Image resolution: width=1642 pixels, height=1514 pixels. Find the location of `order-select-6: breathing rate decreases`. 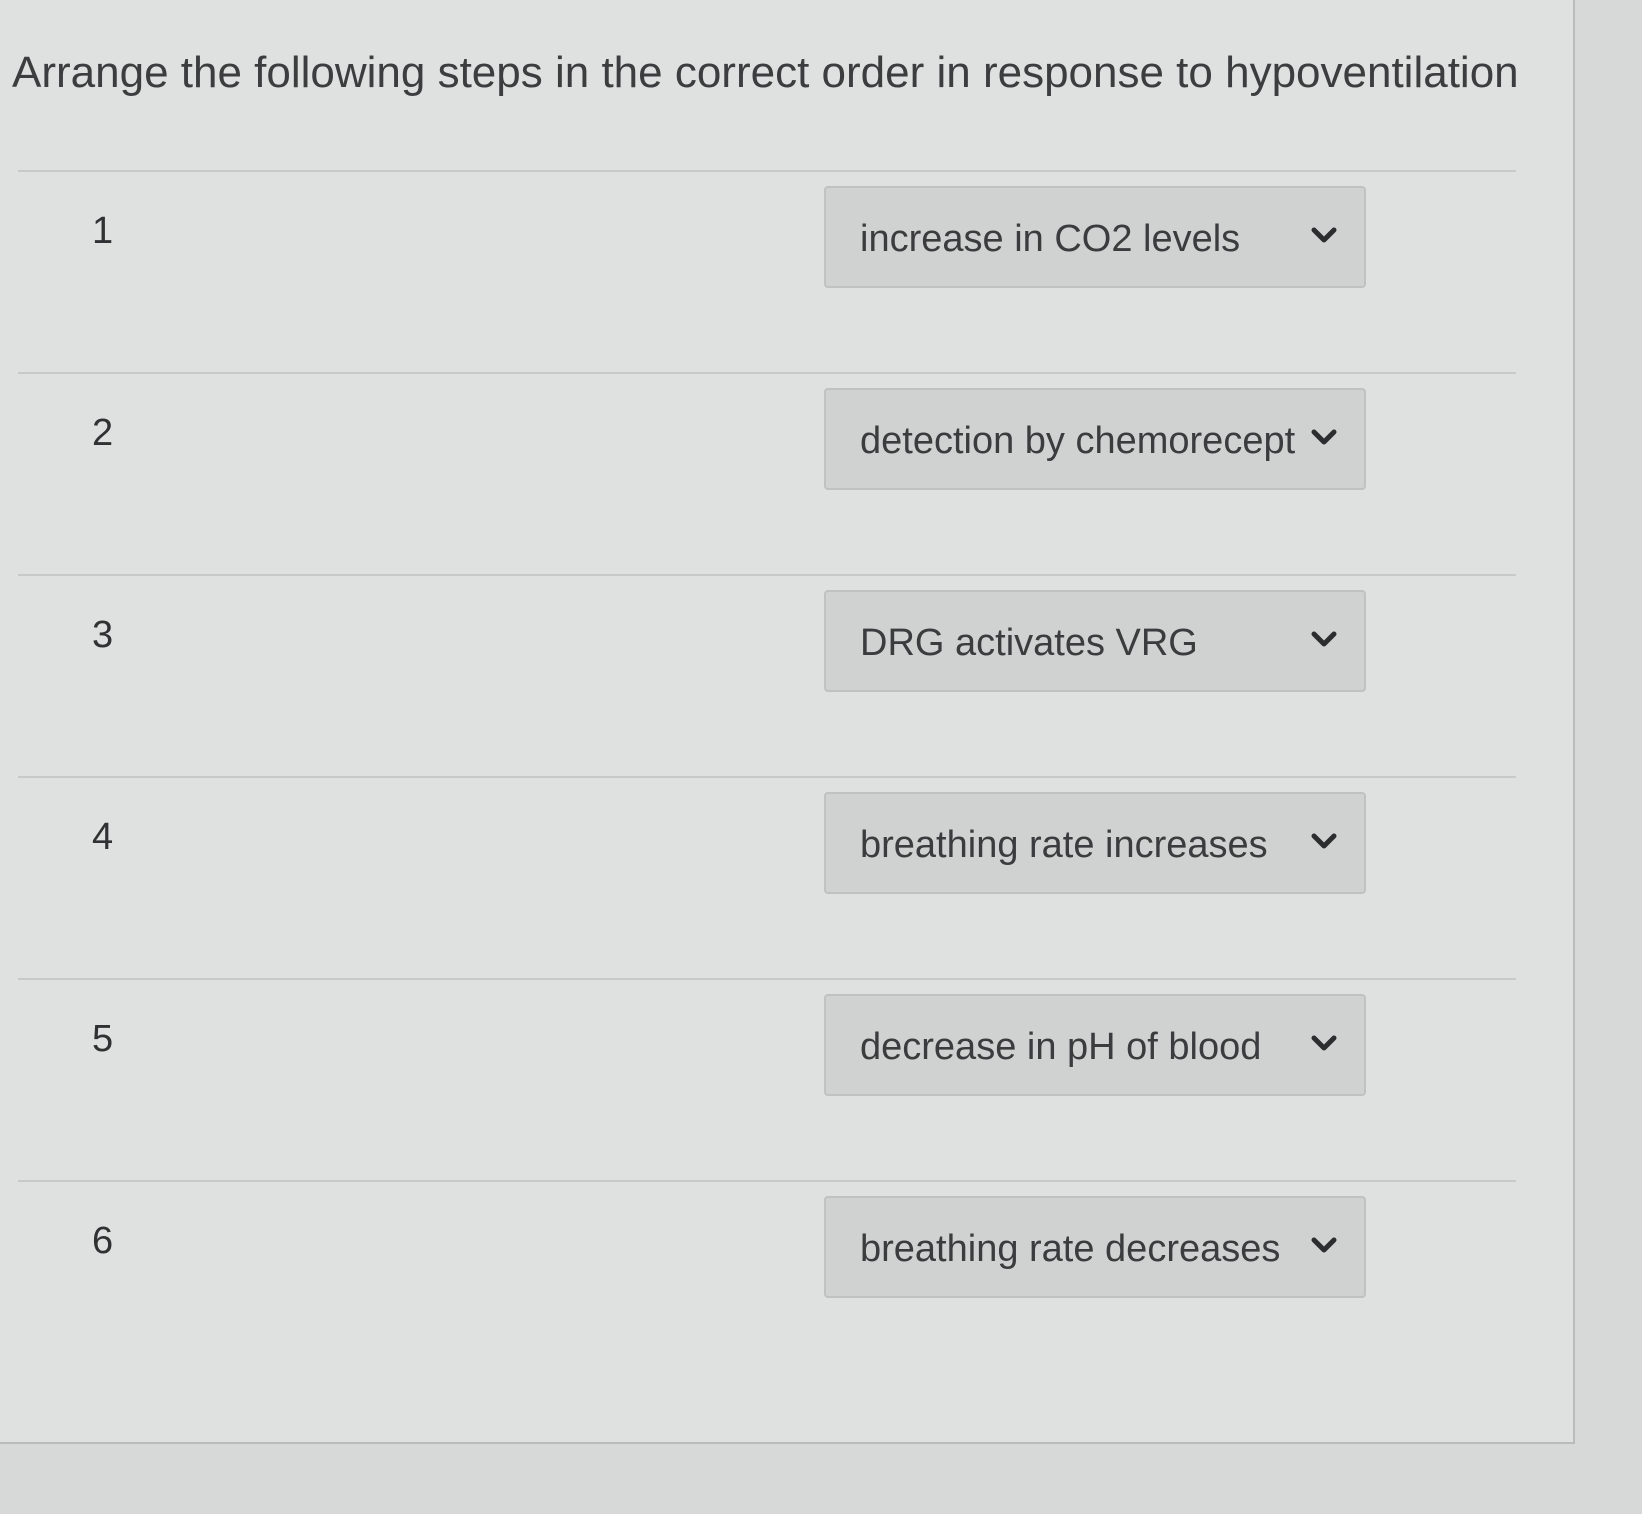

order-select-6: breathing rate decreases is located at coordinates (1095, 1247).